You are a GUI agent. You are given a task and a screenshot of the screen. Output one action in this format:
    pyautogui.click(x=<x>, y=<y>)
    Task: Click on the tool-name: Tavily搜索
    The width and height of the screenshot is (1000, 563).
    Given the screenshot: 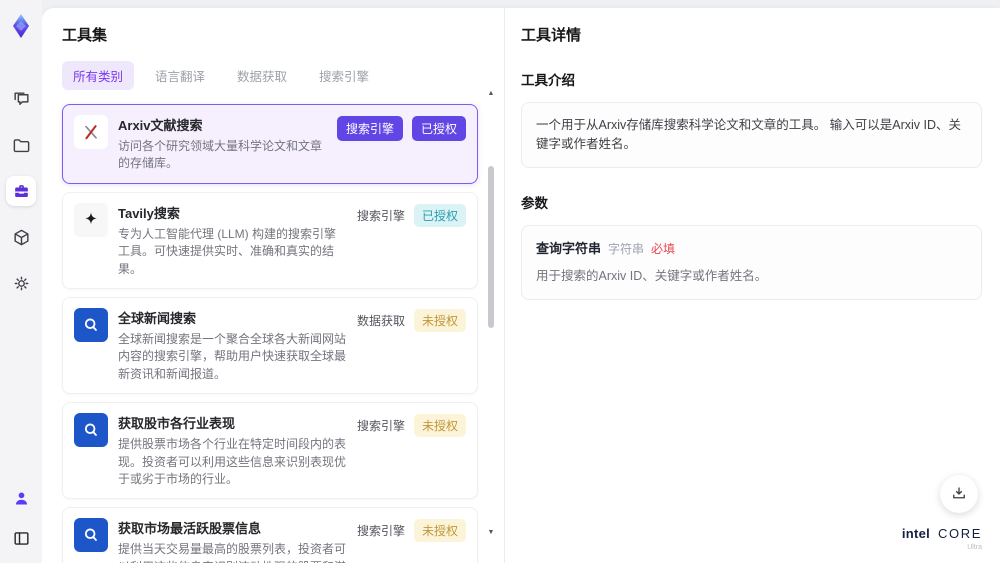 What is the action you would take?
    pyautogui.click(x=149, y=213)
    